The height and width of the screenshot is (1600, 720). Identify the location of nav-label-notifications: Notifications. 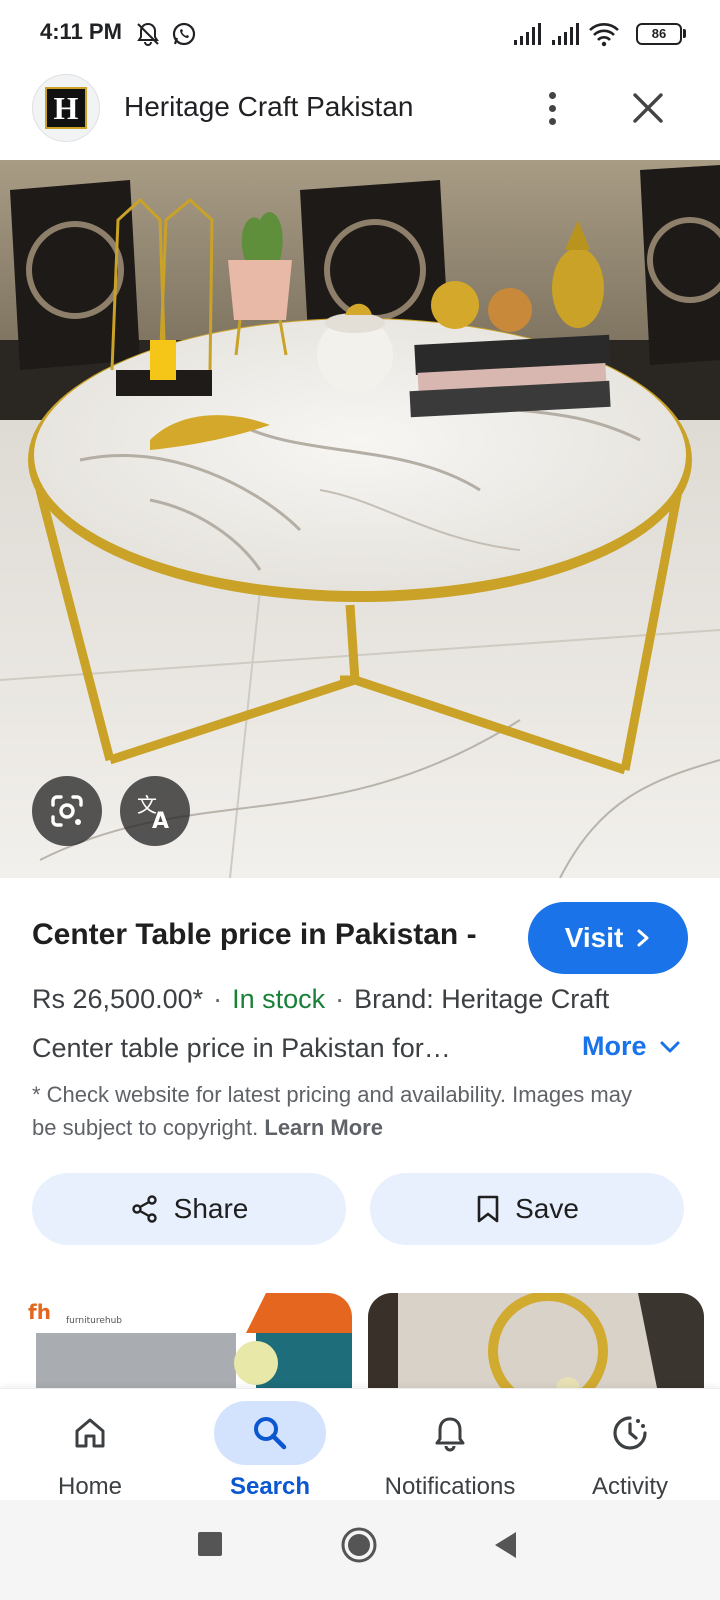
(450, 1486).